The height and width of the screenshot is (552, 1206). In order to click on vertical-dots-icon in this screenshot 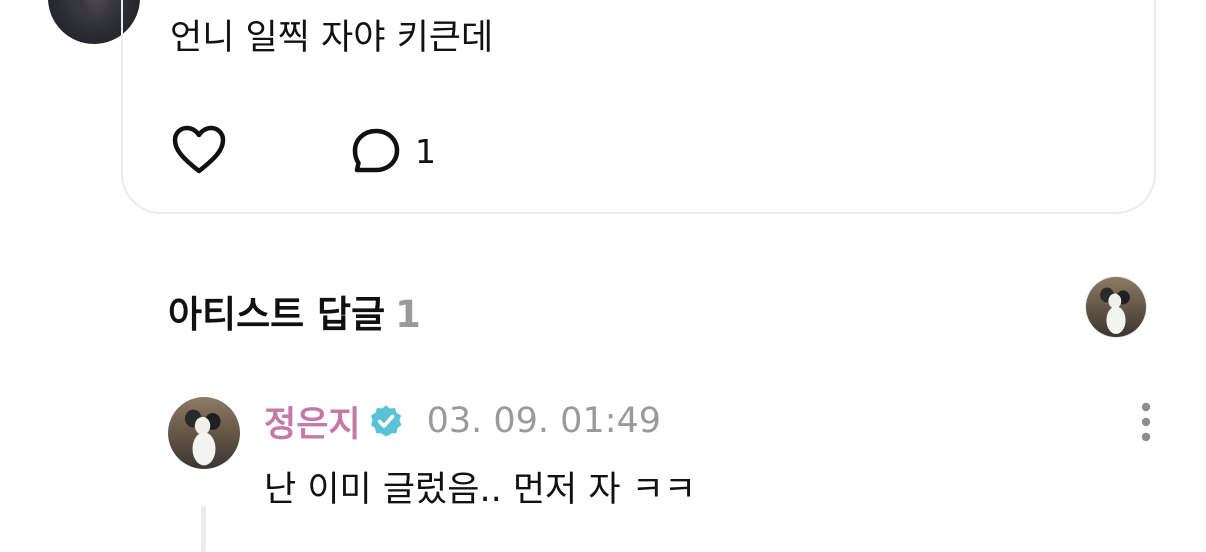, I will do `click(1146, 422)`.